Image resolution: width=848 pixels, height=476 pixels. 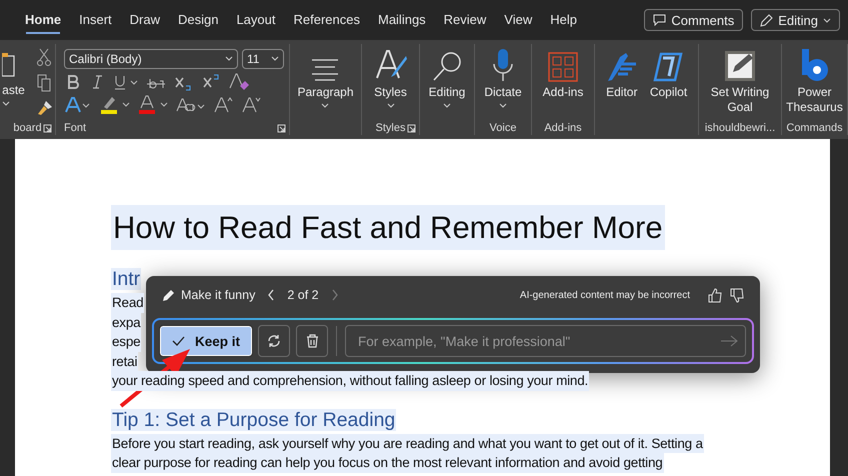 What do you see at coordinates (814, 80) in the screenshot?
I see `ribbon-button: Power Thesaurus` at bounding box center [814, 80].